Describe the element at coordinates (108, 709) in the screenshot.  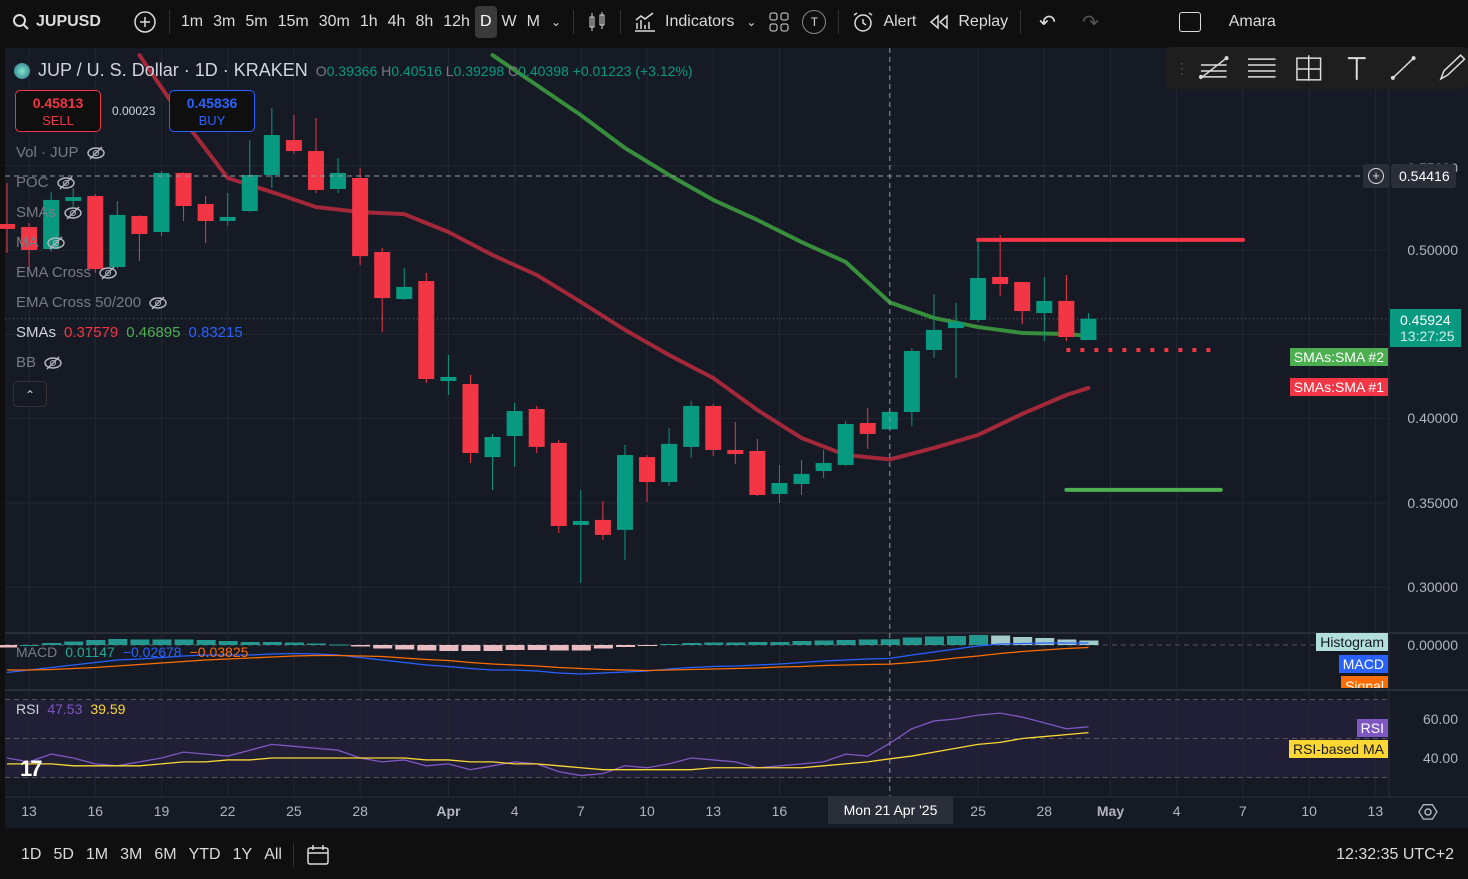
I see `rsi-ma-value: 39.59` at that location.